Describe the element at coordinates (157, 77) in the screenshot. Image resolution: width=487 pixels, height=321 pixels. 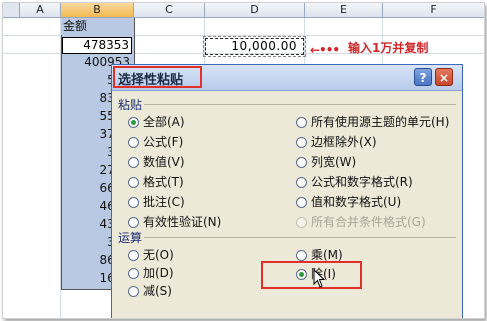
I see `title-highlight-box` at that location.